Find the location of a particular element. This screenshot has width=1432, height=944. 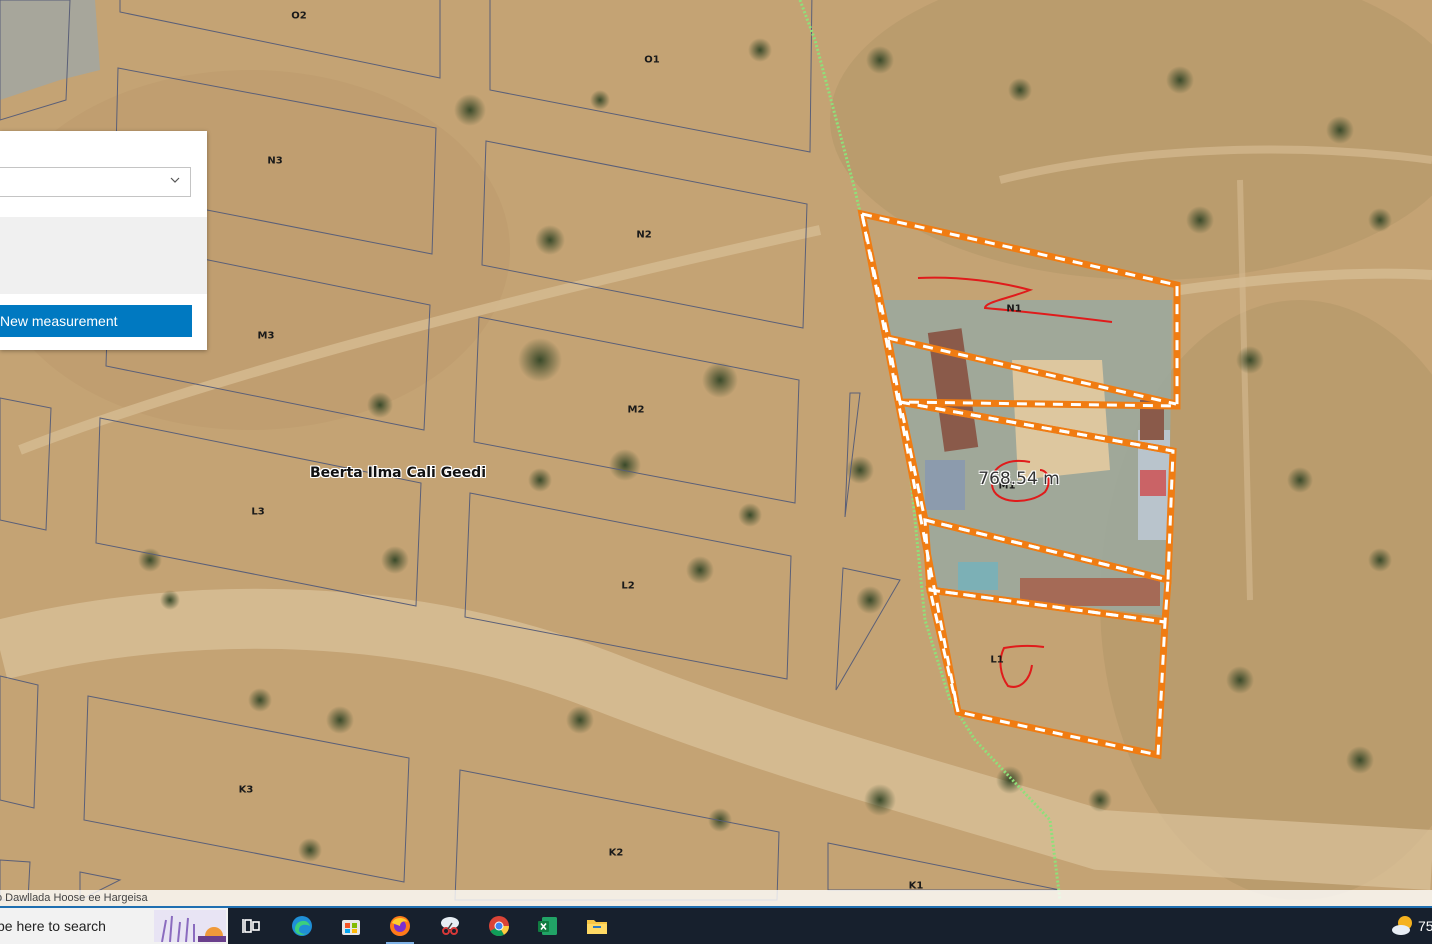

new-measurement-button: New measurement is located at coordinates (96, 321).